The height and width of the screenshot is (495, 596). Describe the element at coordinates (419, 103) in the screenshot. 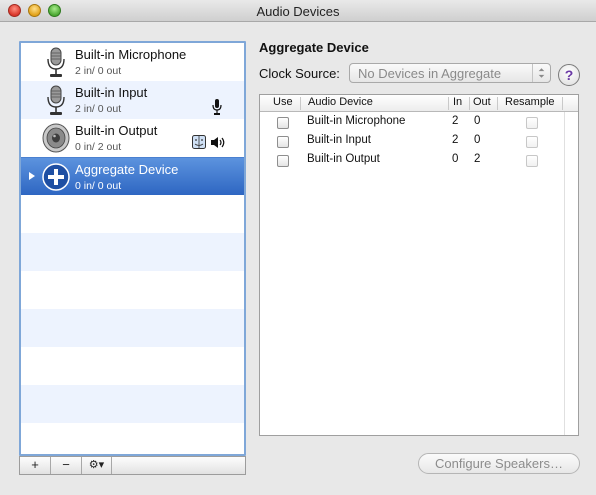

I see `table-header: Use Audio Device In Out Resample` at that location.